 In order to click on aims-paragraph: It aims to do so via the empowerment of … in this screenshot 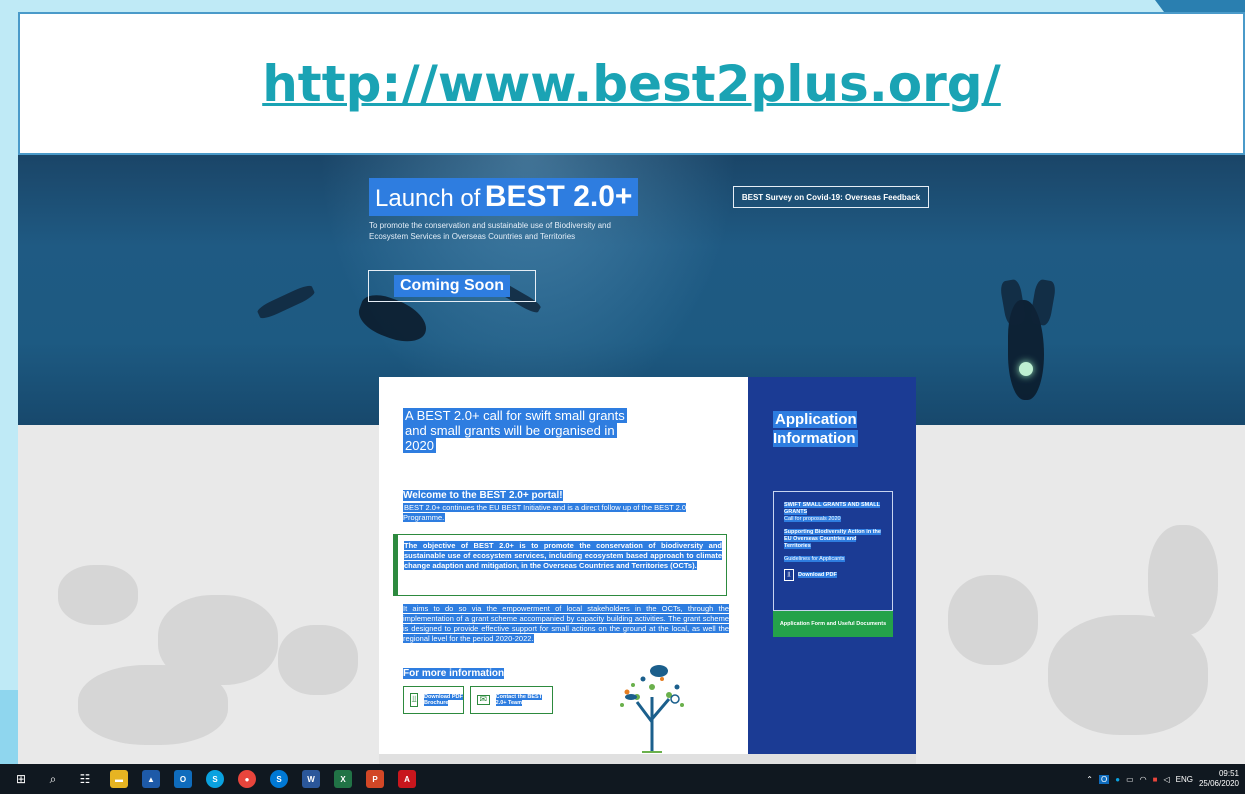, I will do `click(566, 624)`.